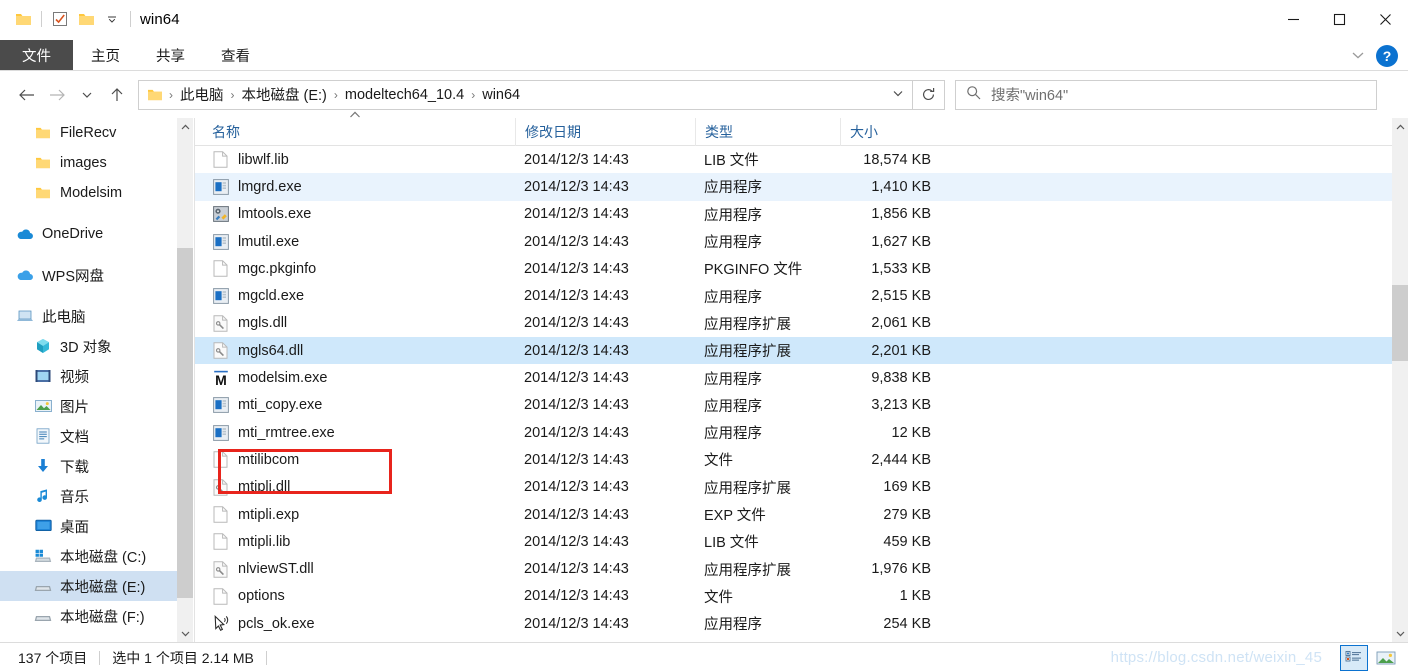 This screenshot has height=672, width=1408. What do you see at coordinates (355, 214) in the screenshot?
I see `file-name-cell: lmtools.exe` at bounding box center [355, 214].